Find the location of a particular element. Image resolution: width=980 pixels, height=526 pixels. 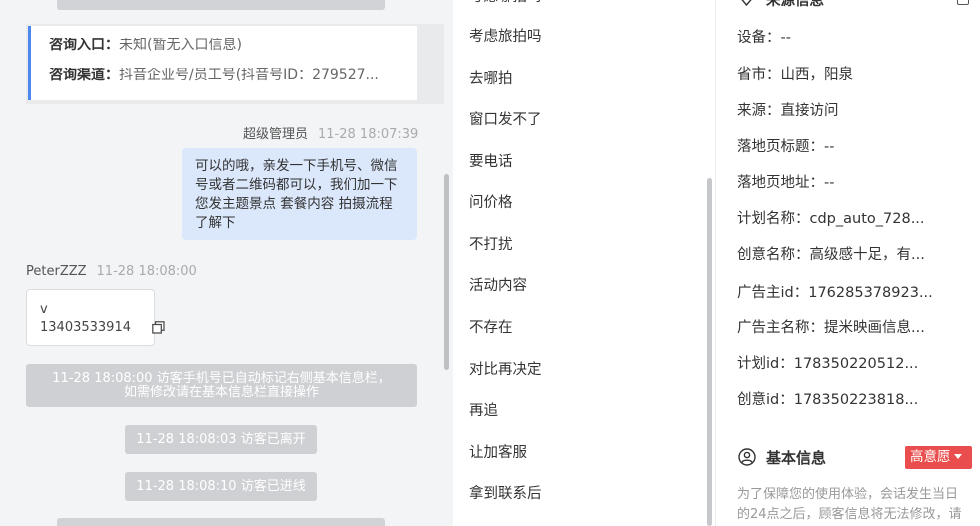

intent-dropdown: 高意愿 is located at coordinates (938, 457).